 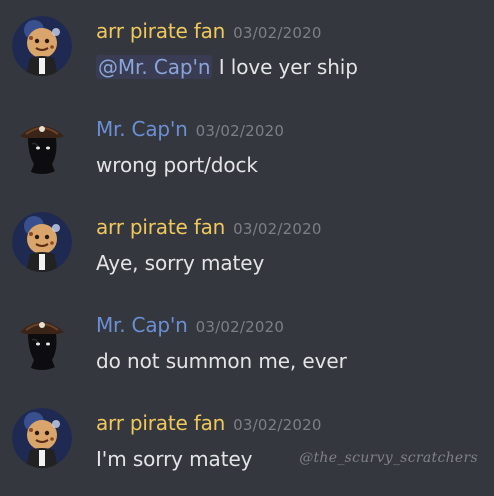 I want to click on message-content: wrong port/dock, so click(x=177, y=165).